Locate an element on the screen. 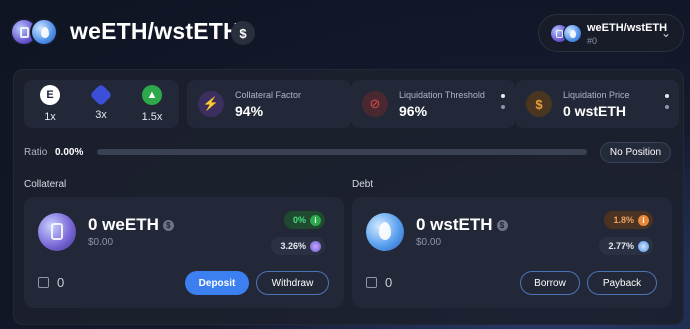  liquidation-price-card: $ Liquidation Price 0 wstETH is located at coordinates (597, 104).